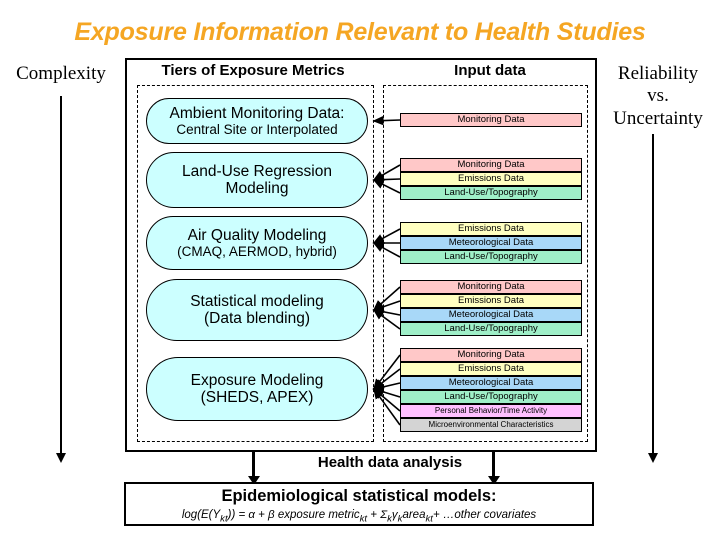 The image size is (720, 540). I want to click on health-data-analysis-label: Health data analysis, so click(390, 462).